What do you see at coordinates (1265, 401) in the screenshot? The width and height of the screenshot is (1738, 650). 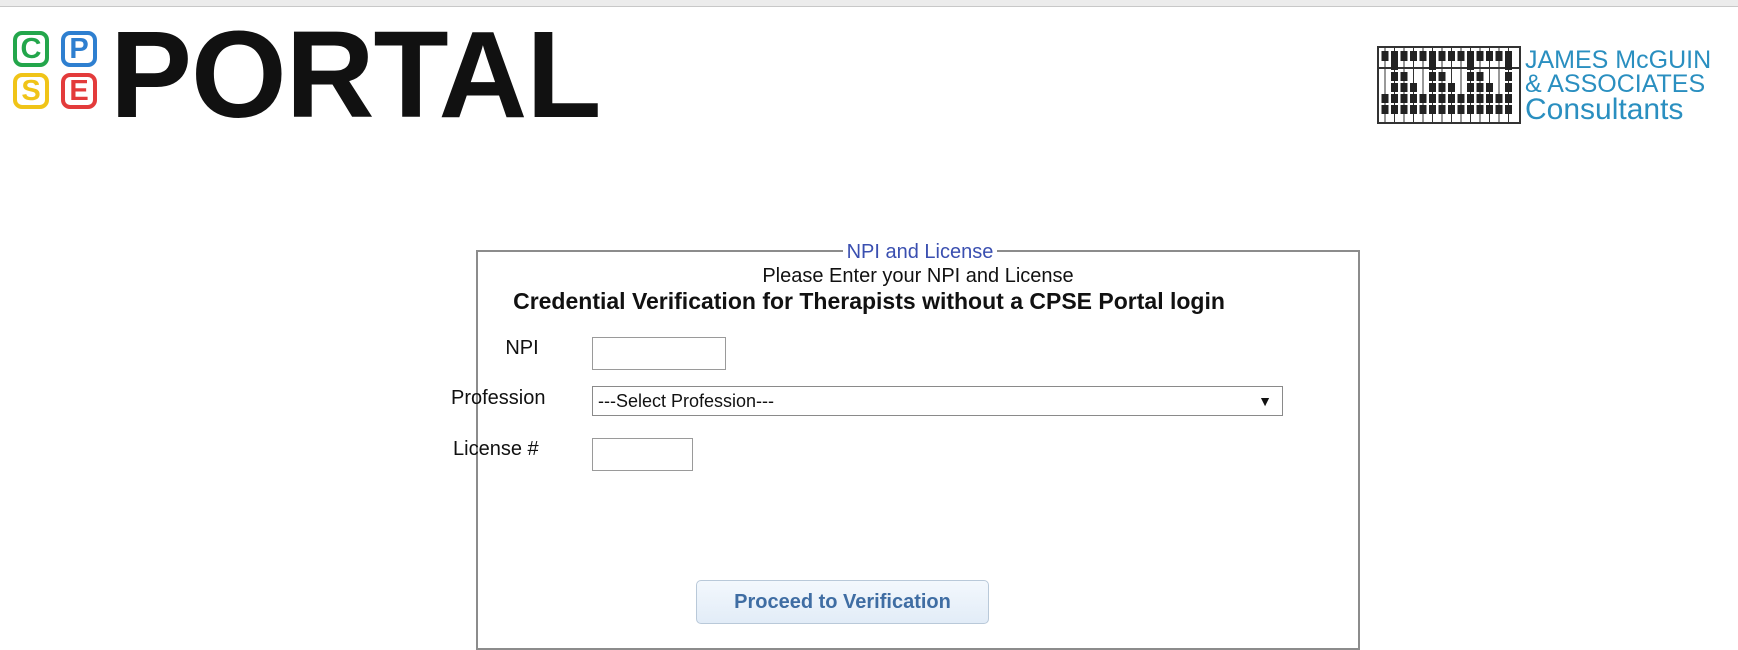 I see `chevron-down-icon: ▼` at bounding box center [1265, 401].